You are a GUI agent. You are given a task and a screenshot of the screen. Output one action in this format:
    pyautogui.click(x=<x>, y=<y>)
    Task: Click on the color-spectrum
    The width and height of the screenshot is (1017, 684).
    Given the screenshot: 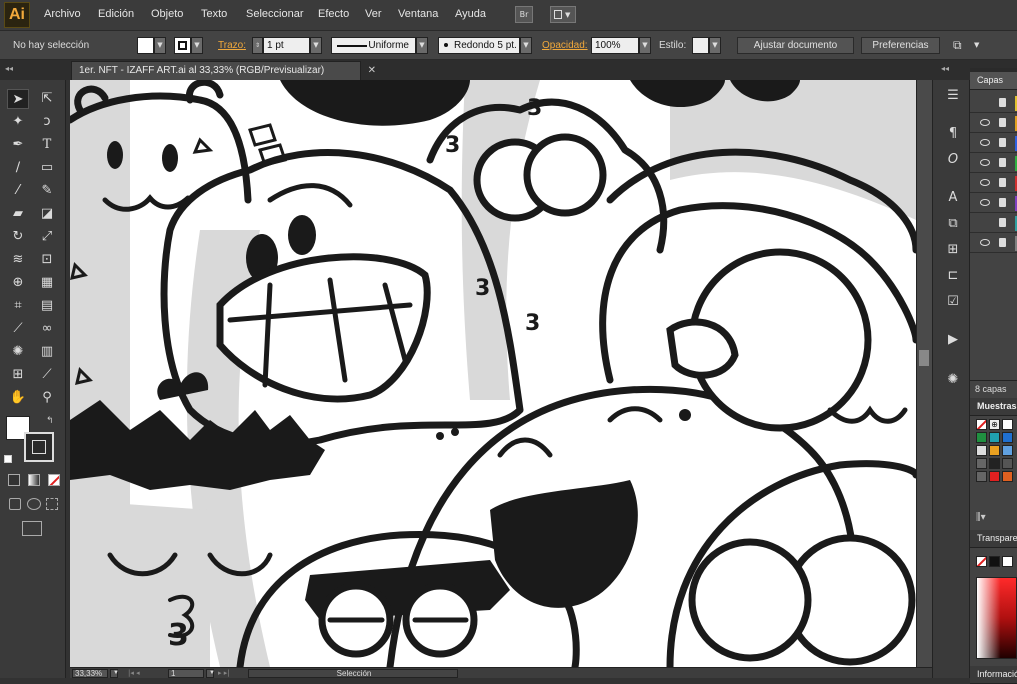 What is the action you would take?
    pyautogui.click(x=996, y=618)
    